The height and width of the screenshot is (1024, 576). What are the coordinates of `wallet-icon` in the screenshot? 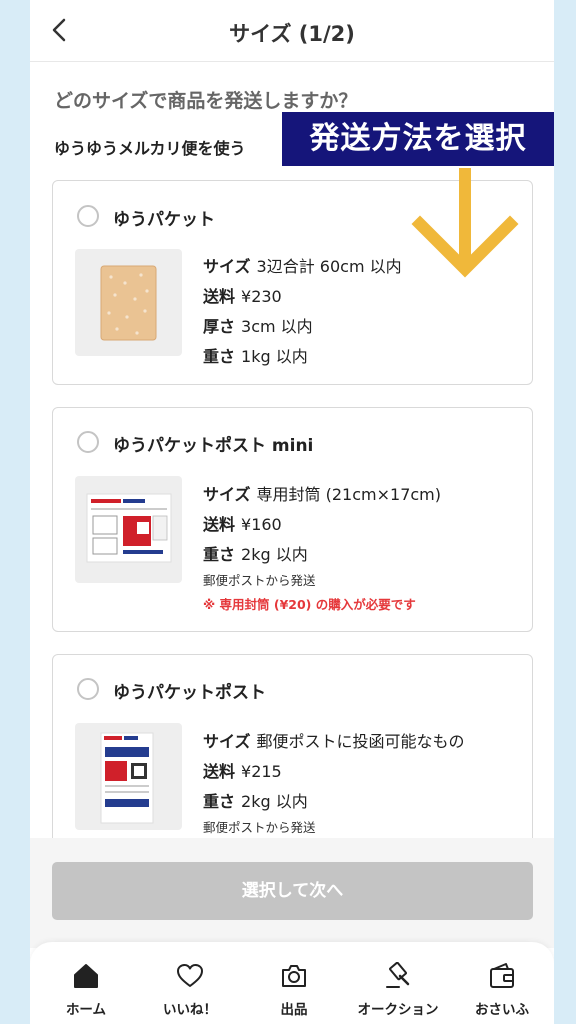 It's located at (502, 975).